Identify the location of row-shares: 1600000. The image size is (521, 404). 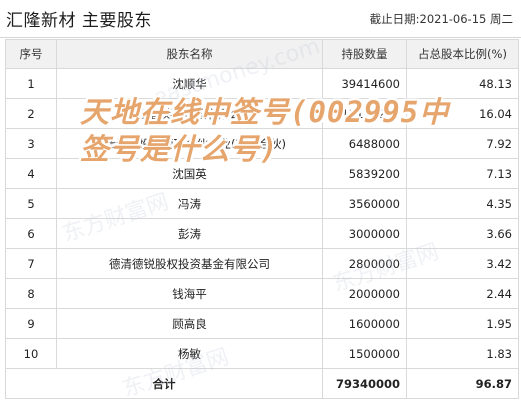
(364, 323).